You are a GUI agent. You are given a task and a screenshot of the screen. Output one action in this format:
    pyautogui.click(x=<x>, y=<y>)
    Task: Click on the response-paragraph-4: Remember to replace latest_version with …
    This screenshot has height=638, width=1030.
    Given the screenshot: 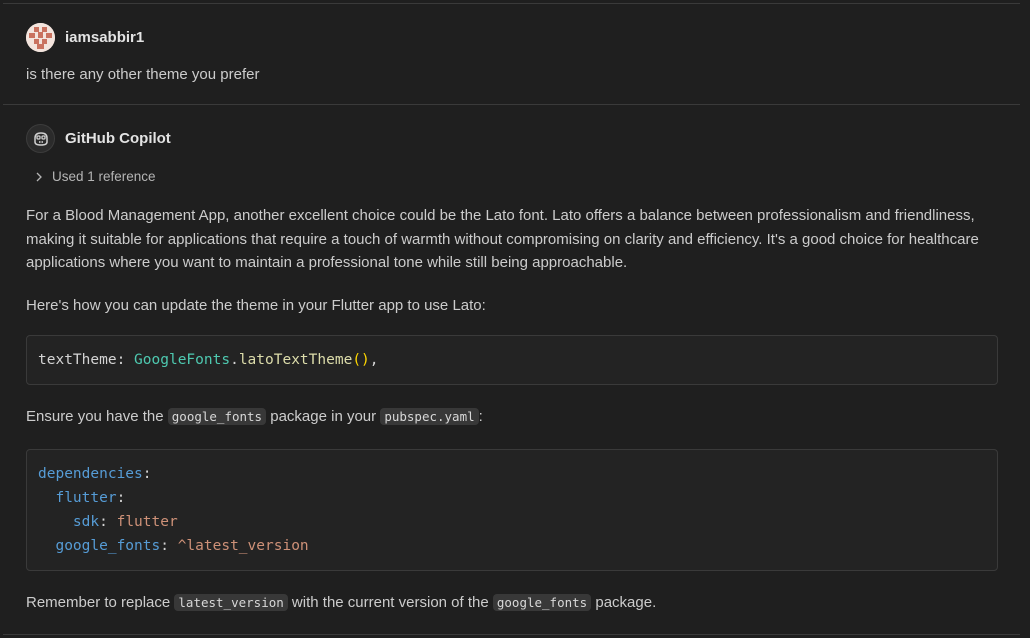 What is the action you would take?
    pyautogui.click(x=512, y=603)
    